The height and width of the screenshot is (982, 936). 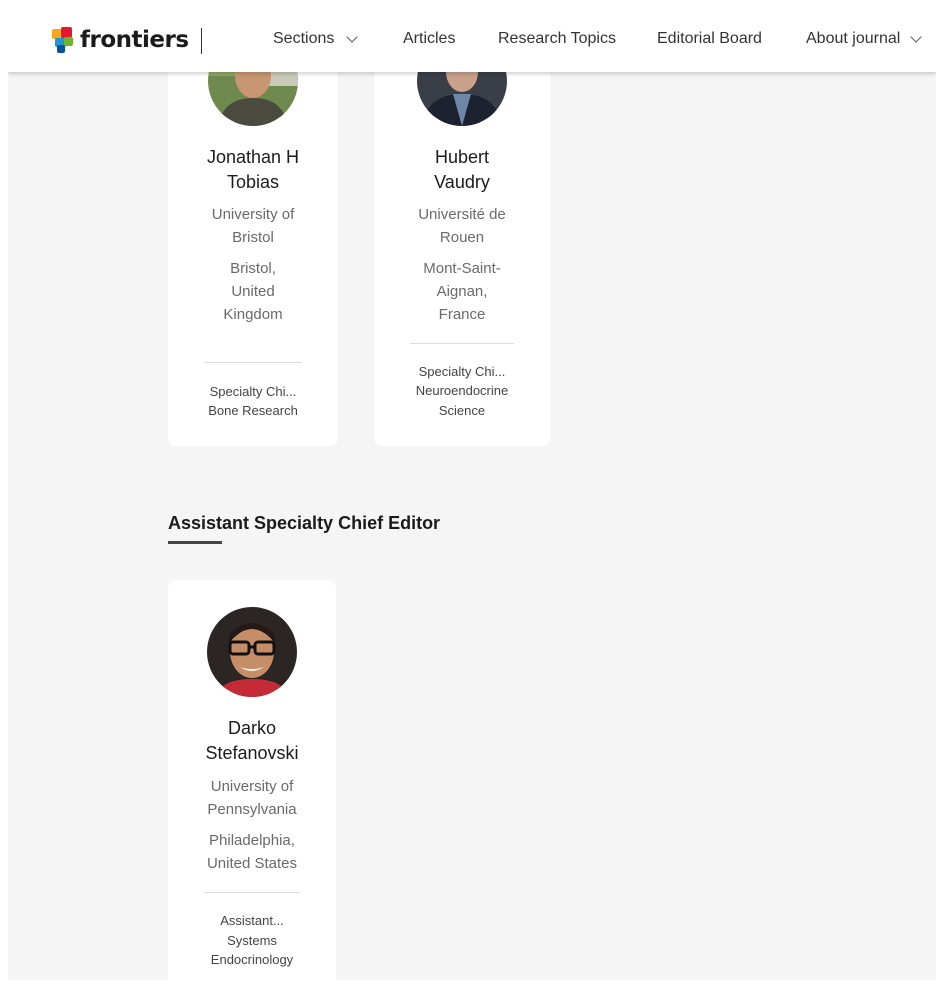 I want to click on nav-articles: Articles, so click(x=429, y=39).